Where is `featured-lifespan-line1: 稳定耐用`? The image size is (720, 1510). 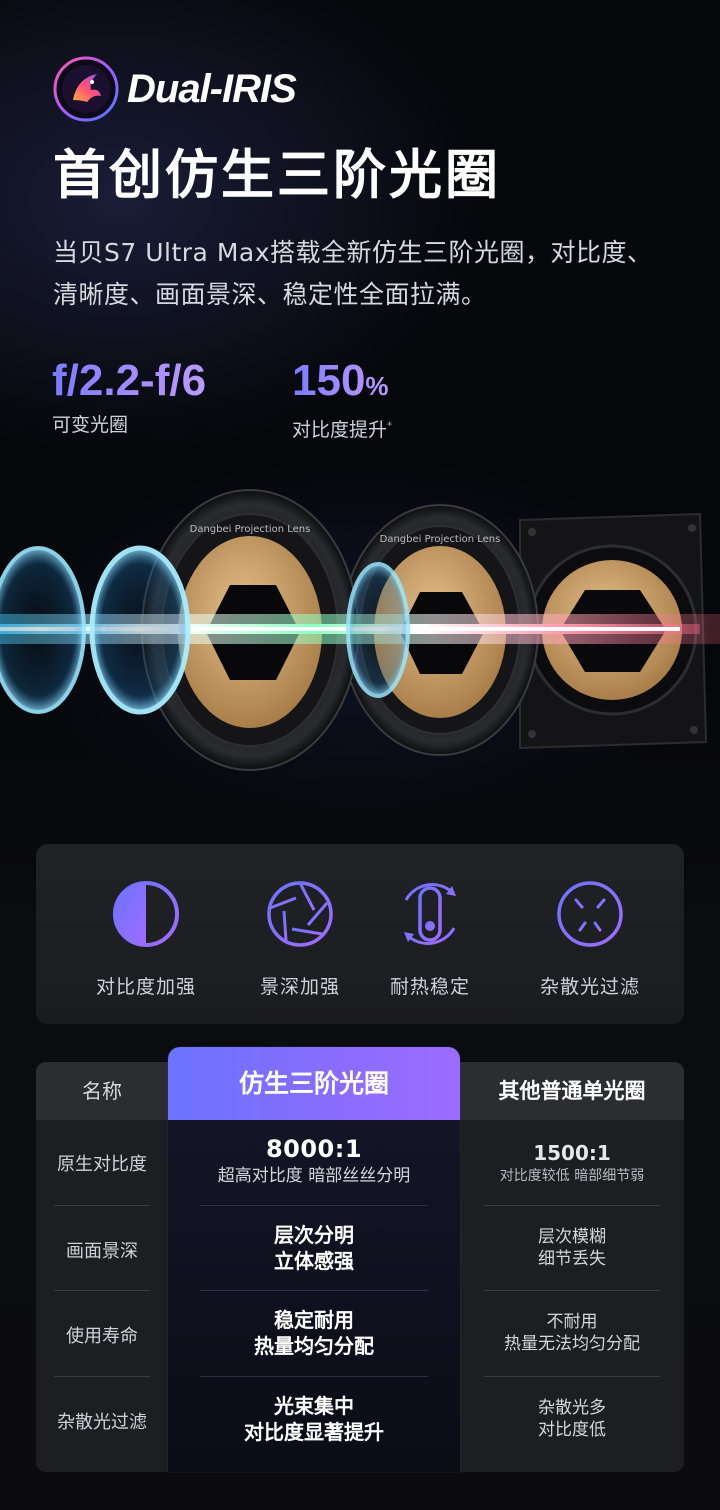 featured-lifespan-line1: 稳定耐用 is located at coordinates (314, 1320).